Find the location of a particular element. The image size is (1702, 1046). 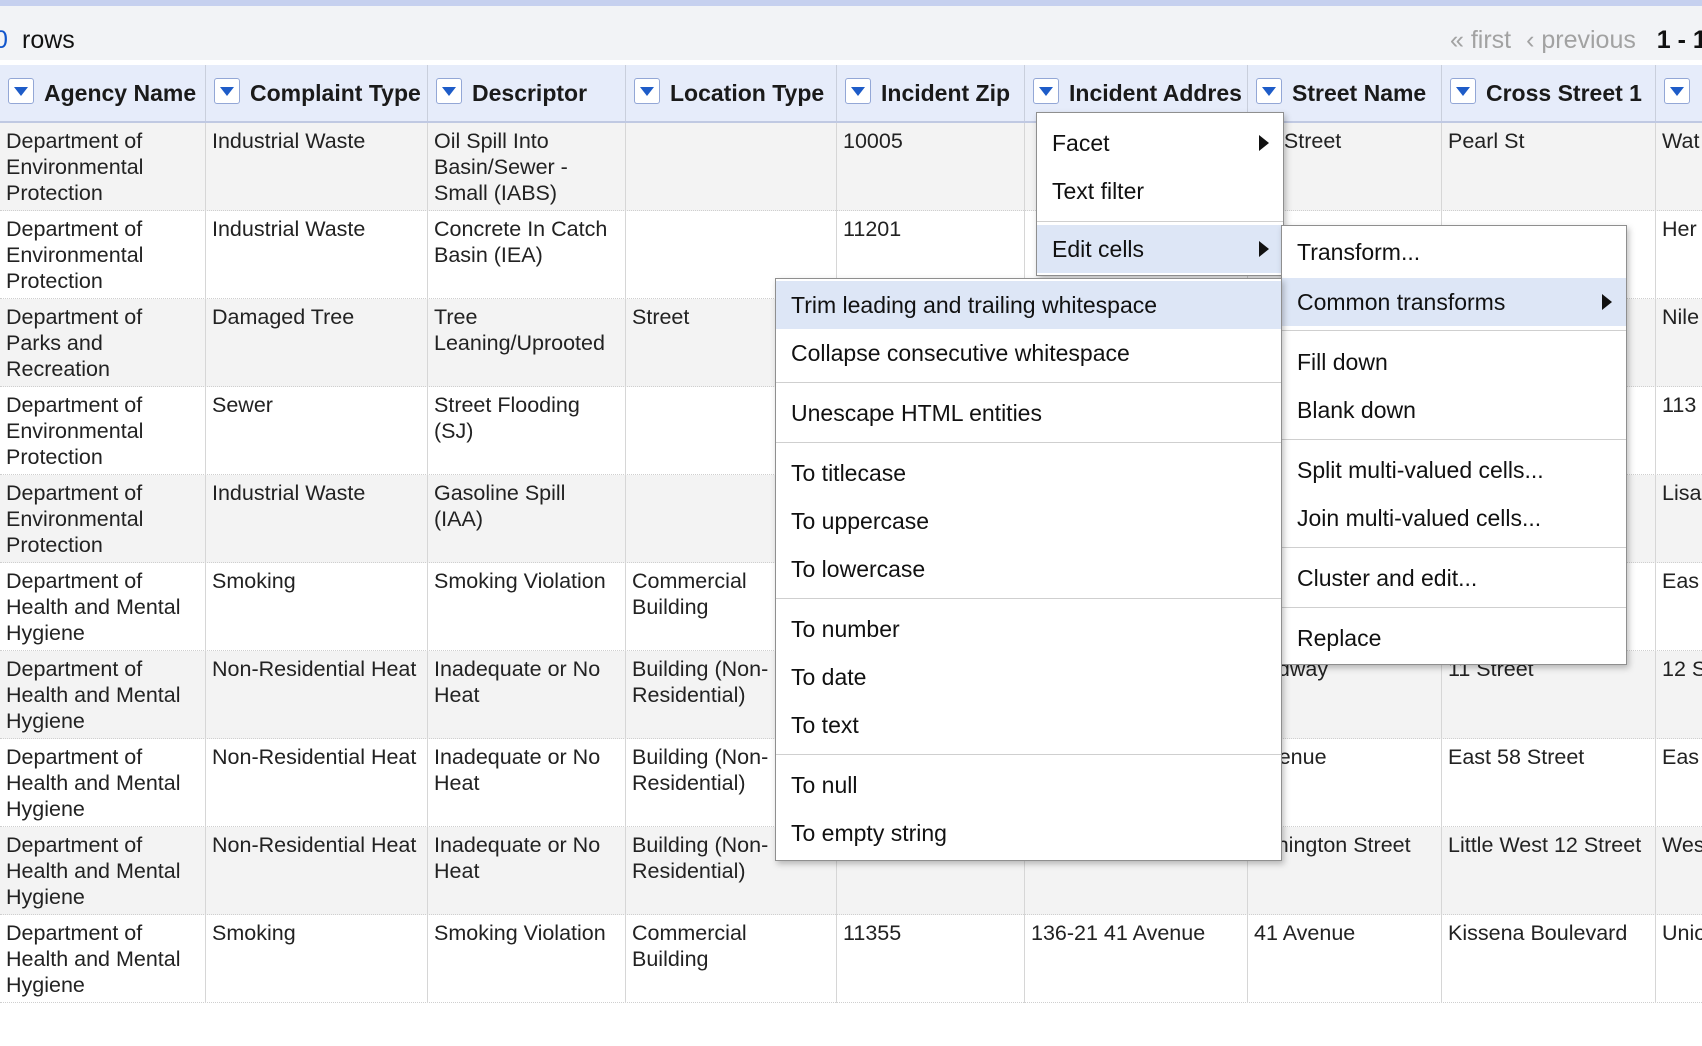

menu-item-to-null: To null is located at coordinates (1028, 785).